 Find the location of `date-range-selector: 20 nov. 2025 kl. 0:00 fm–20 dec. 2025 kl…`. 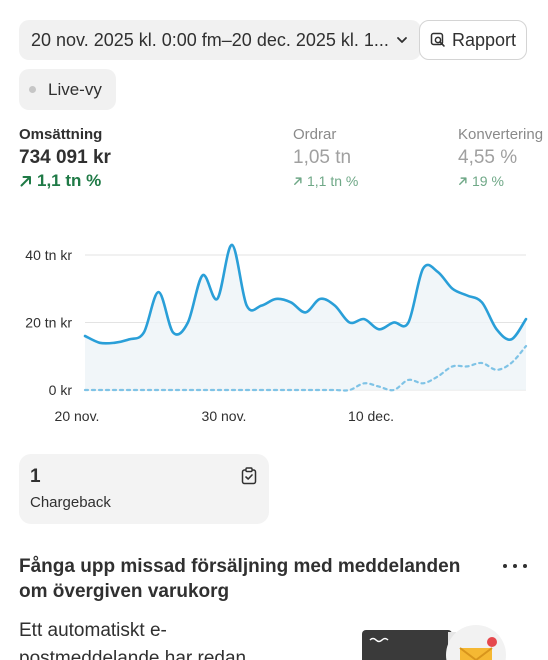

date-range-selector: 20 nov. 2025 kl. 0:00 fm–20 dec. 2025 kl… is located at coordinates (220, 40).